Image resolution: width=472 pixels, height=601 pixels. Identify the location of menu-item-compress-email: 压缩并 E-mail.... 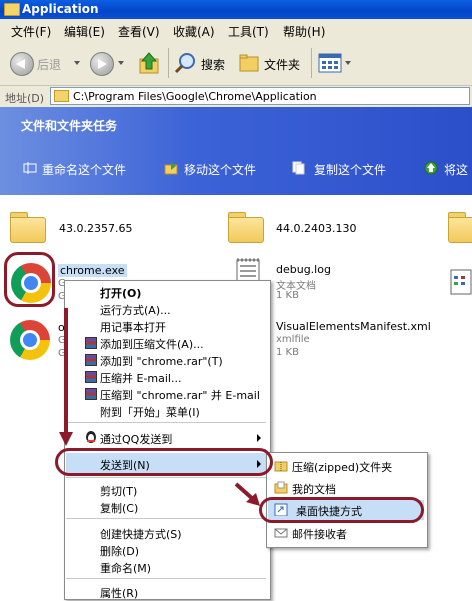
(140, 378).